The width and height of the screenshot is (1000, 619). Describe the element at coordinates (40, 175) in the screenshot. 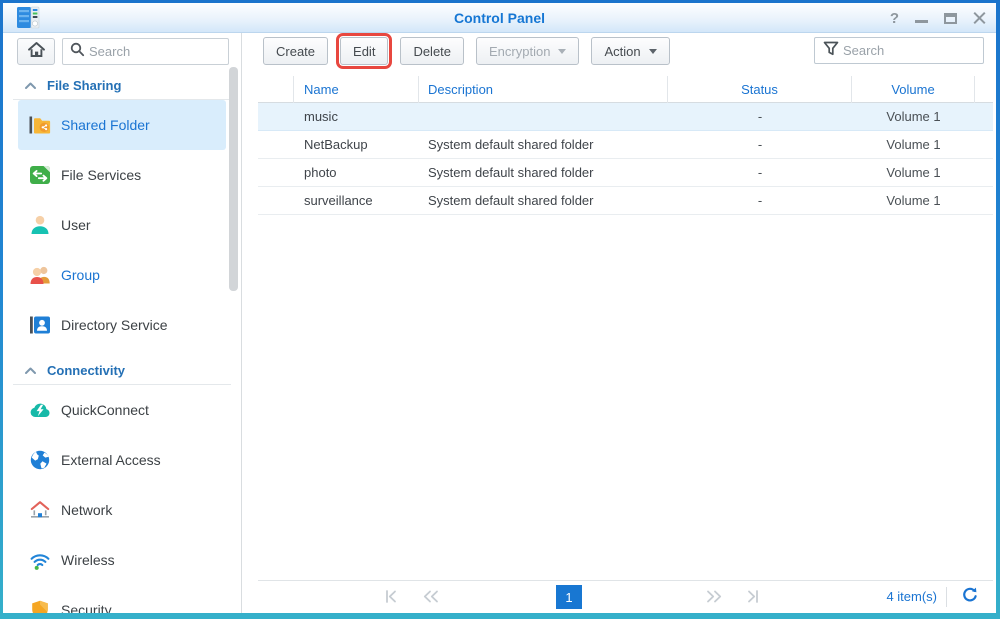

I see `file-services-icon` at that location.